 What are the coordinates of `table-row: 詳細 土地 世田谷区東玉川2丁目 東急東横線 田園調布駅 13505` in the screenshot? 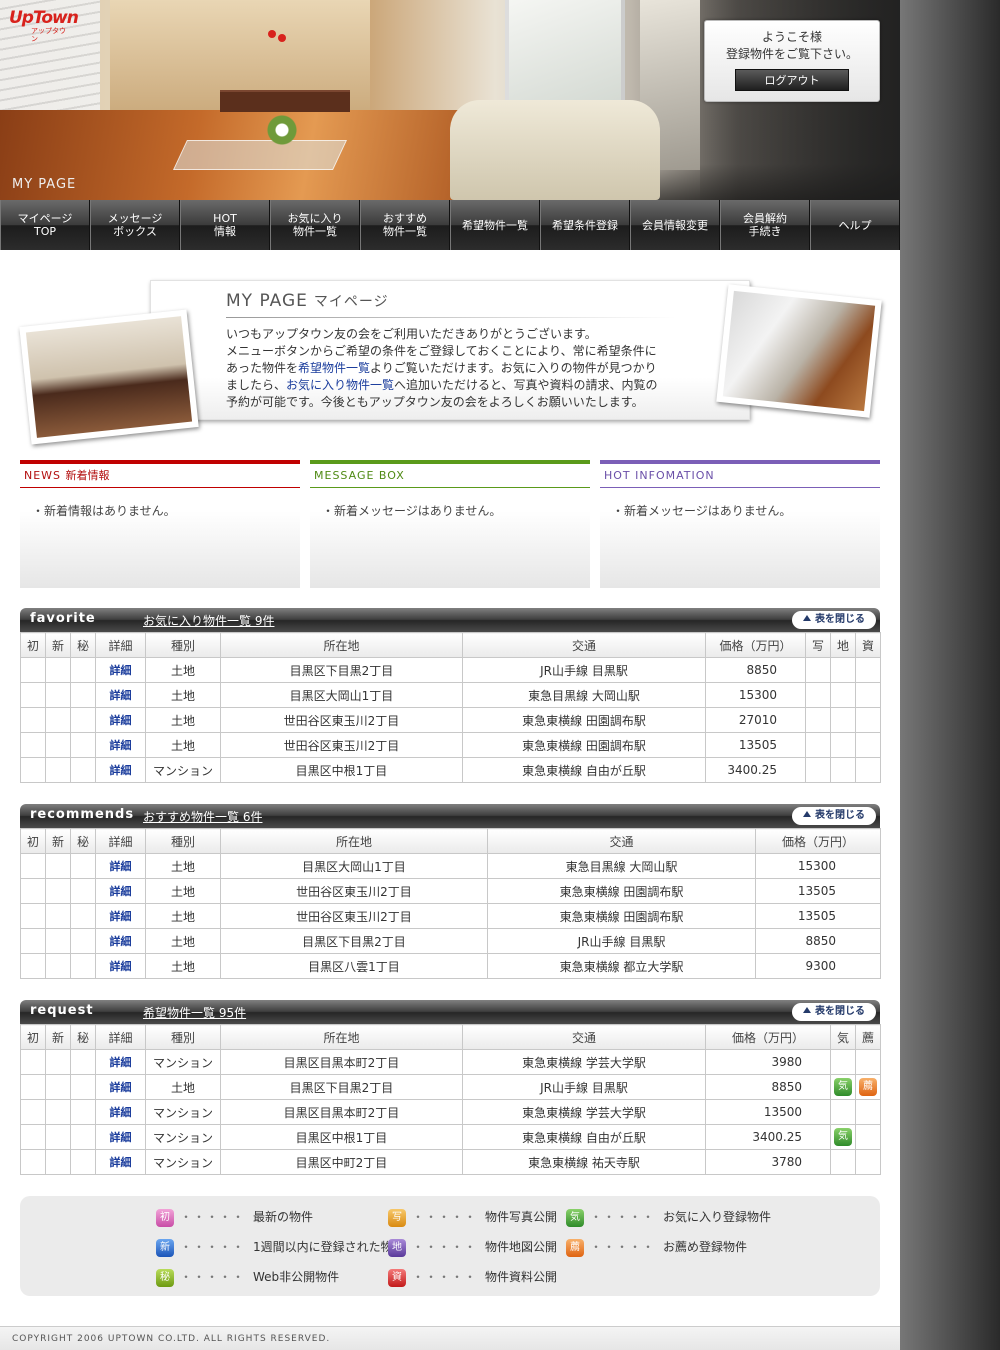 It's located at (450, 891).